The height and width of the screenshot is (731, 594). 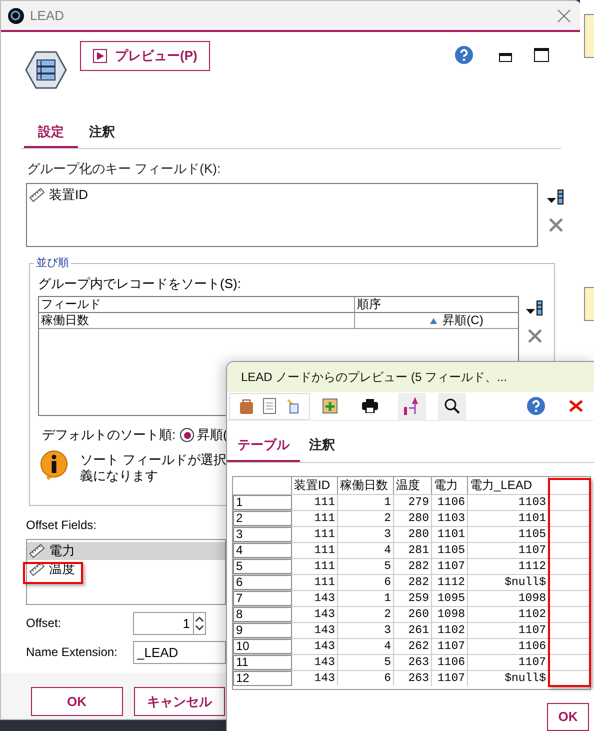 I want to click on table-cell: 1103, so click(x=508, y=502).